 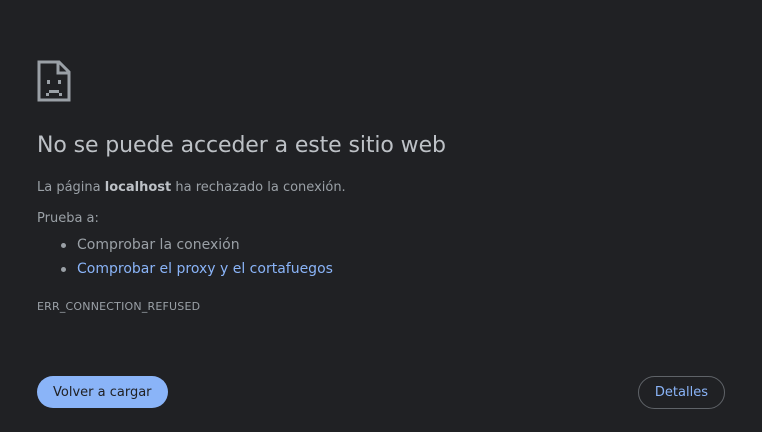 I want to click on host-name: localhost, so click(x=138, y=187).